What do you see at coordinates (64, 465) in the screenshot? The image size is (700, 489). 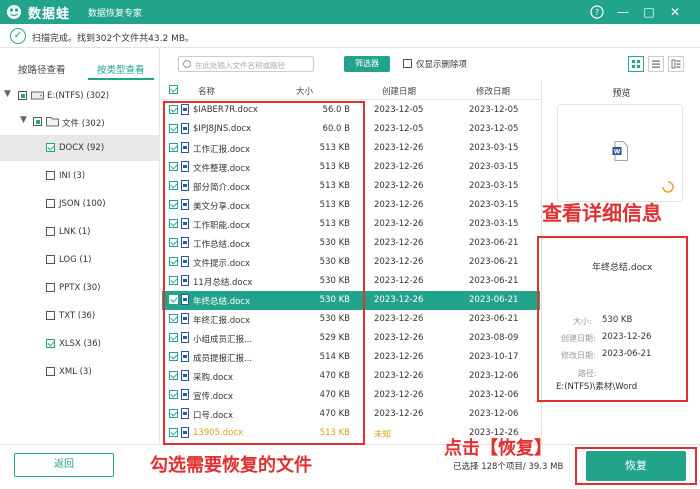 I see `back-button: 返回` at bounding box center [64, 465].